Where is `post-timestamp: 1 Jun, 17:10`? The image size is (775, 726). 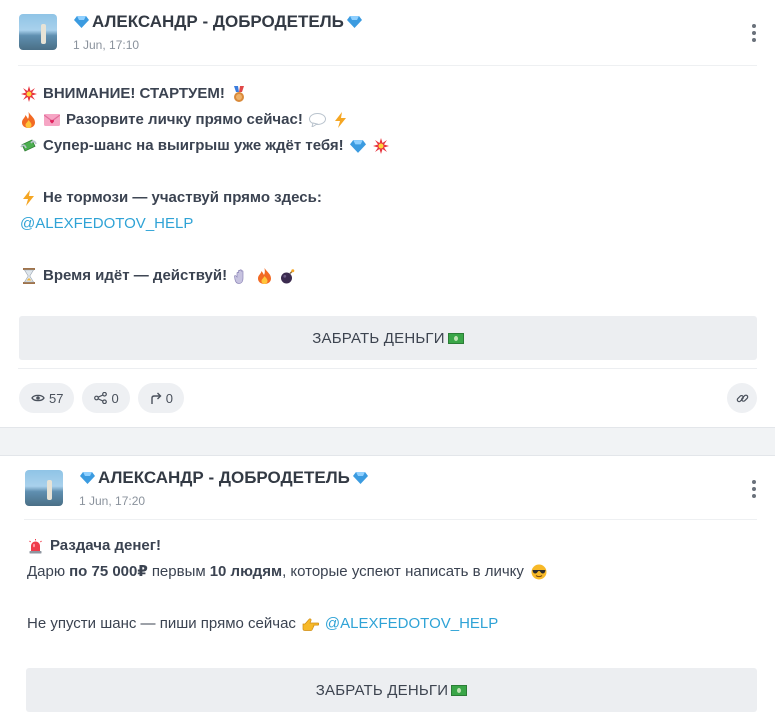 post-timestamp: 1 Jun, 17:10 is located at coordinates (106, 45).